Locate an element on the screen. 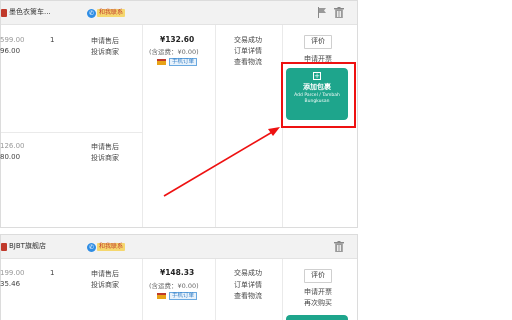 The height and width of the screenshot is (320, 512). flag-icon is located at coordinates (322, 12).